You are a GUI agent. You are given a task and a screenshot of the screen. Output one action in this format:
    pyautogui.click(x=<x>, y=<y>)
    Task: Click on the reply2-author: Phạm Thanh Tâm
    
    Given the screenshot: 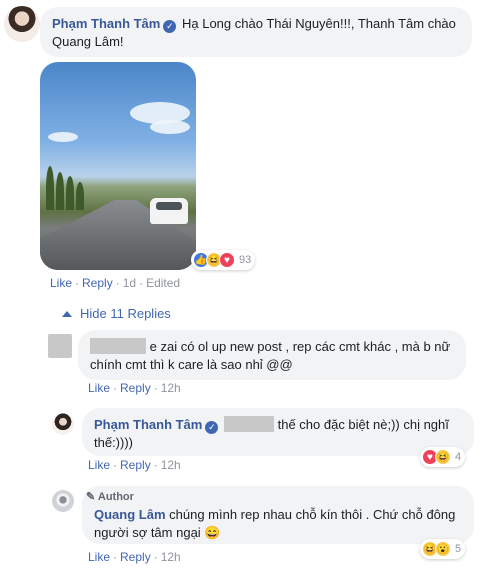 What is the action you would take?
    pyautogui.click(x=148, y=424)
    